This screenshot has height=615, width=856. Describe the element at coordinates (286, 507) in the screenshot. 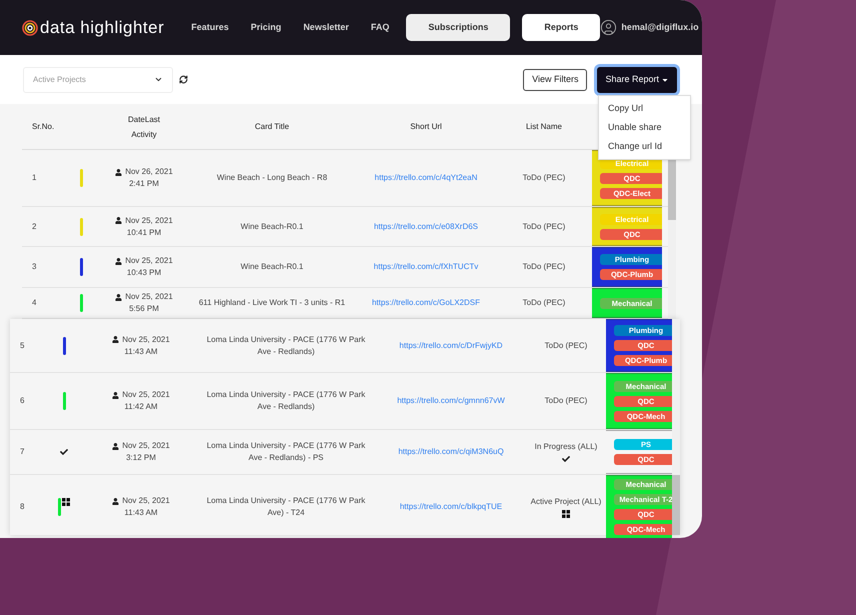

I see `card-title: Loma Linda University - PACE (1776 W Park Ave) - T24` at that location.